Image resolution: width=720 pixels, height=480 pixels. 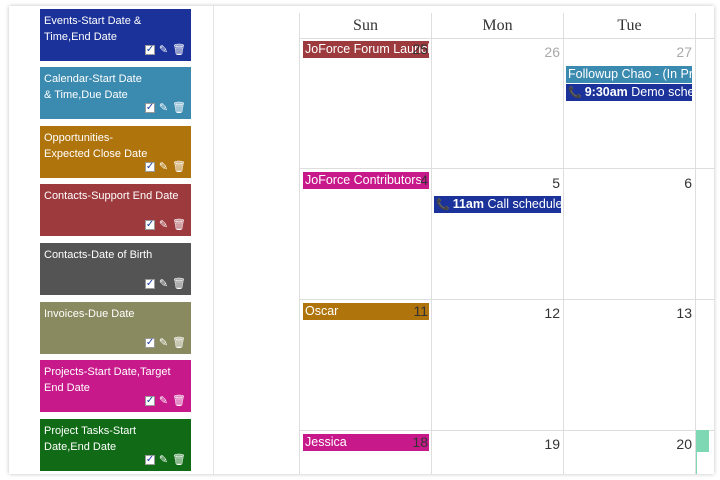 I want to click on day-number: 25, so click(x=420, y=49).